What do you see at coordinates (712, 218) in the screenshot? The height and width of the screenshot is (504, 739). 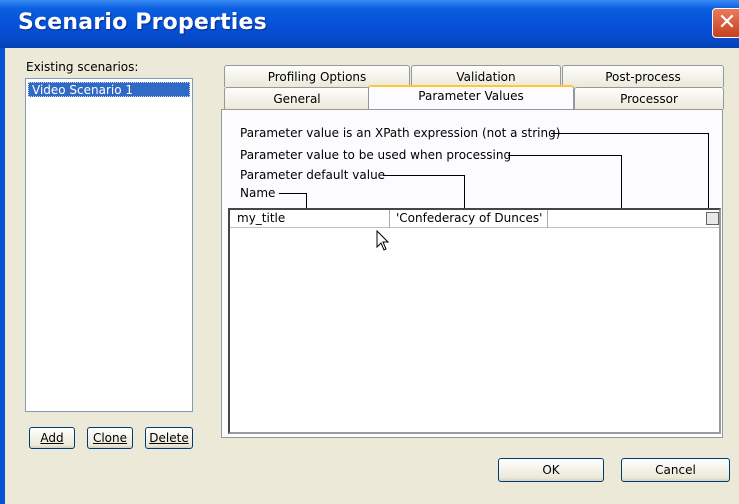 I see `xpath-checkbox` at bounding box center [712, 218].